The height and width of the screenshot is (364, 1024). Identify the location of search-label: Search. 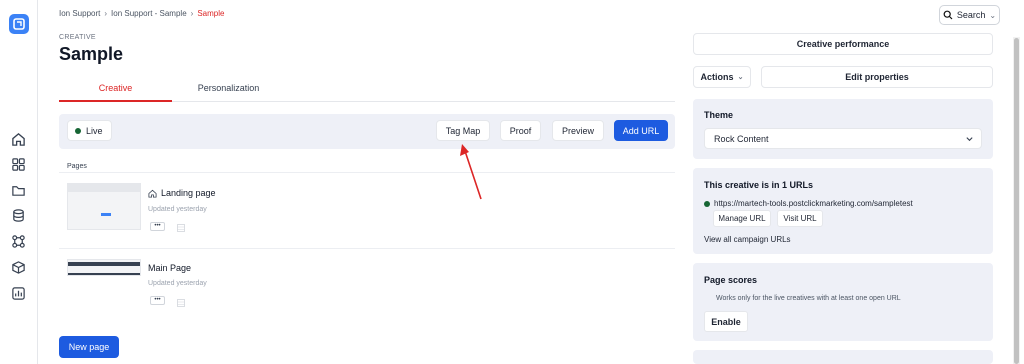
(971, 15).